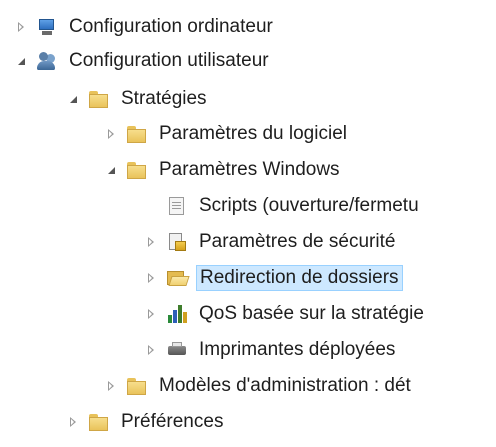 The image size is (496, 447). What do you see at coordinates (47, 27) in the screenshot?
I see `computer-icon` at bounding box center [47, 27].